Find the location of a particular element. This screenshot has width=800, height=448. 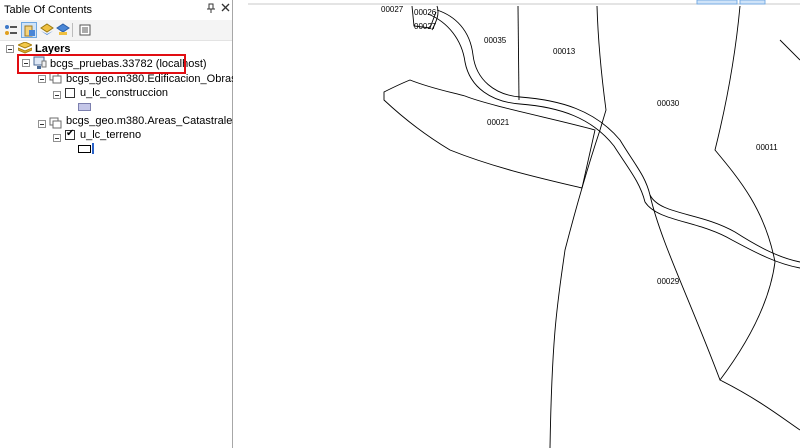

group-catastrales-label: bcgs_geo.m380.Areas_Catastrales is located at coordinates (152, 121).